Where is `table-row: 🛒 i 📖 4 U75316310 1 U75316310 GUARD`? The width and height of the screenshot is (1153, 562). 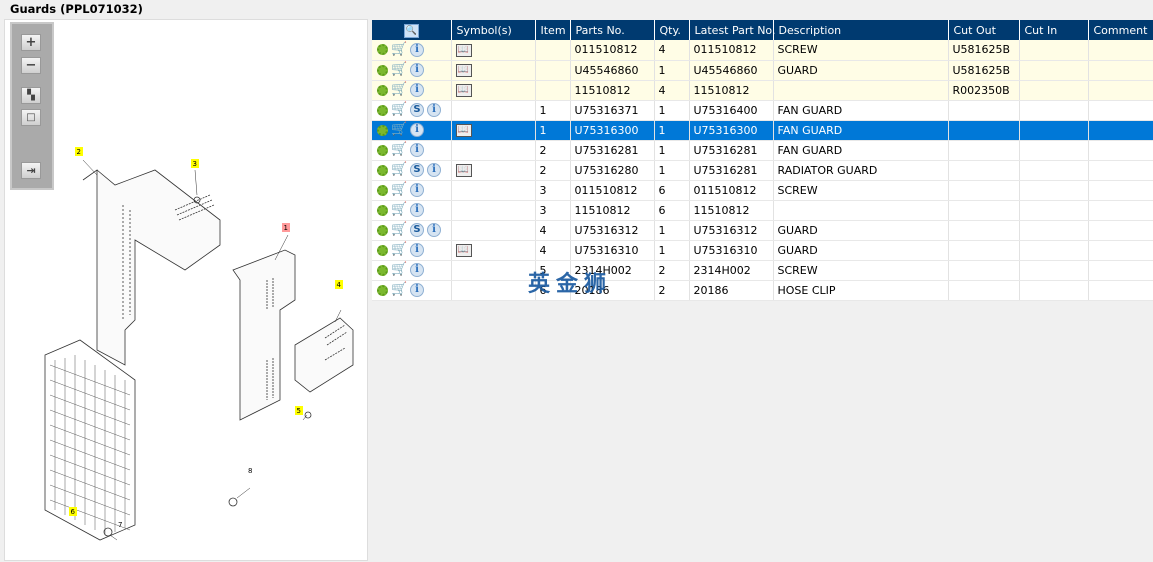 table-row: 🛒 i 📖 4 U75316310 1 U75316310 GUARD is located at coordinates (762, 250).